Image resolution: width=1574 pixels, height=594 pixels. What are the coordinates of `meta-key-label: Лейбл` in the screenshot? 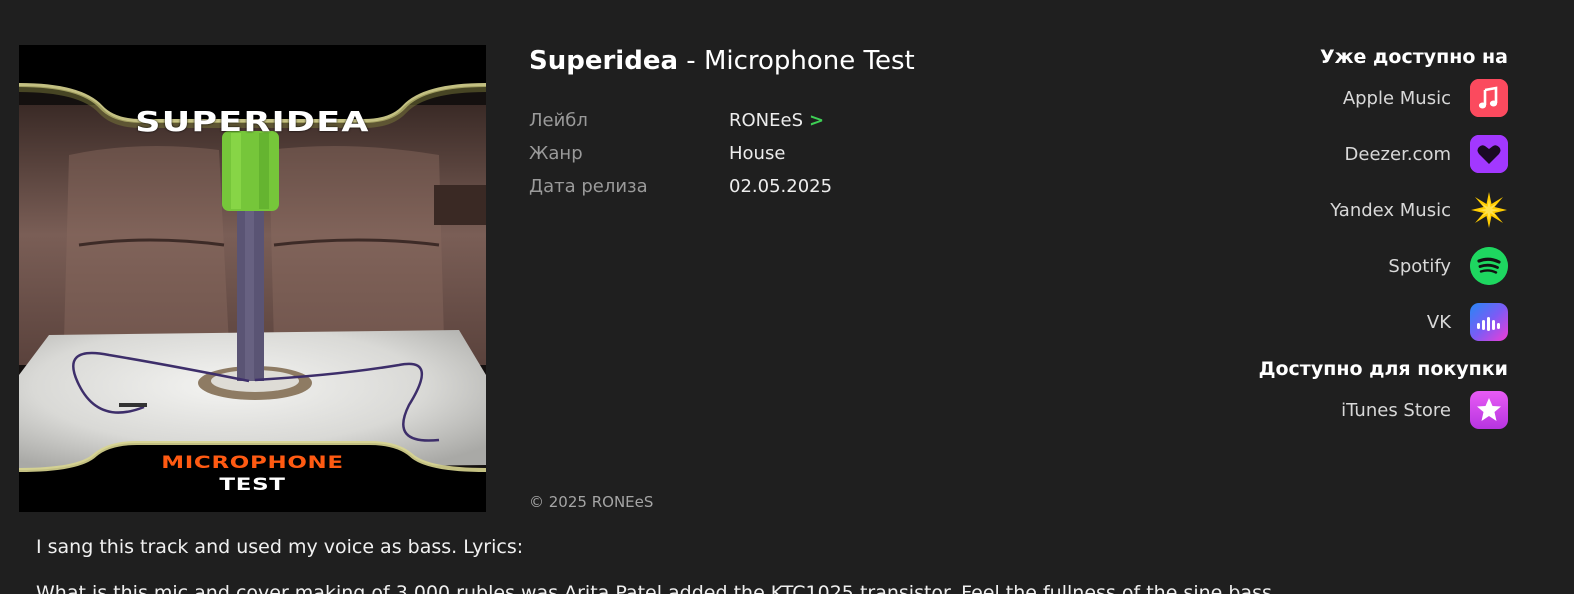 It's located at (558, 120).